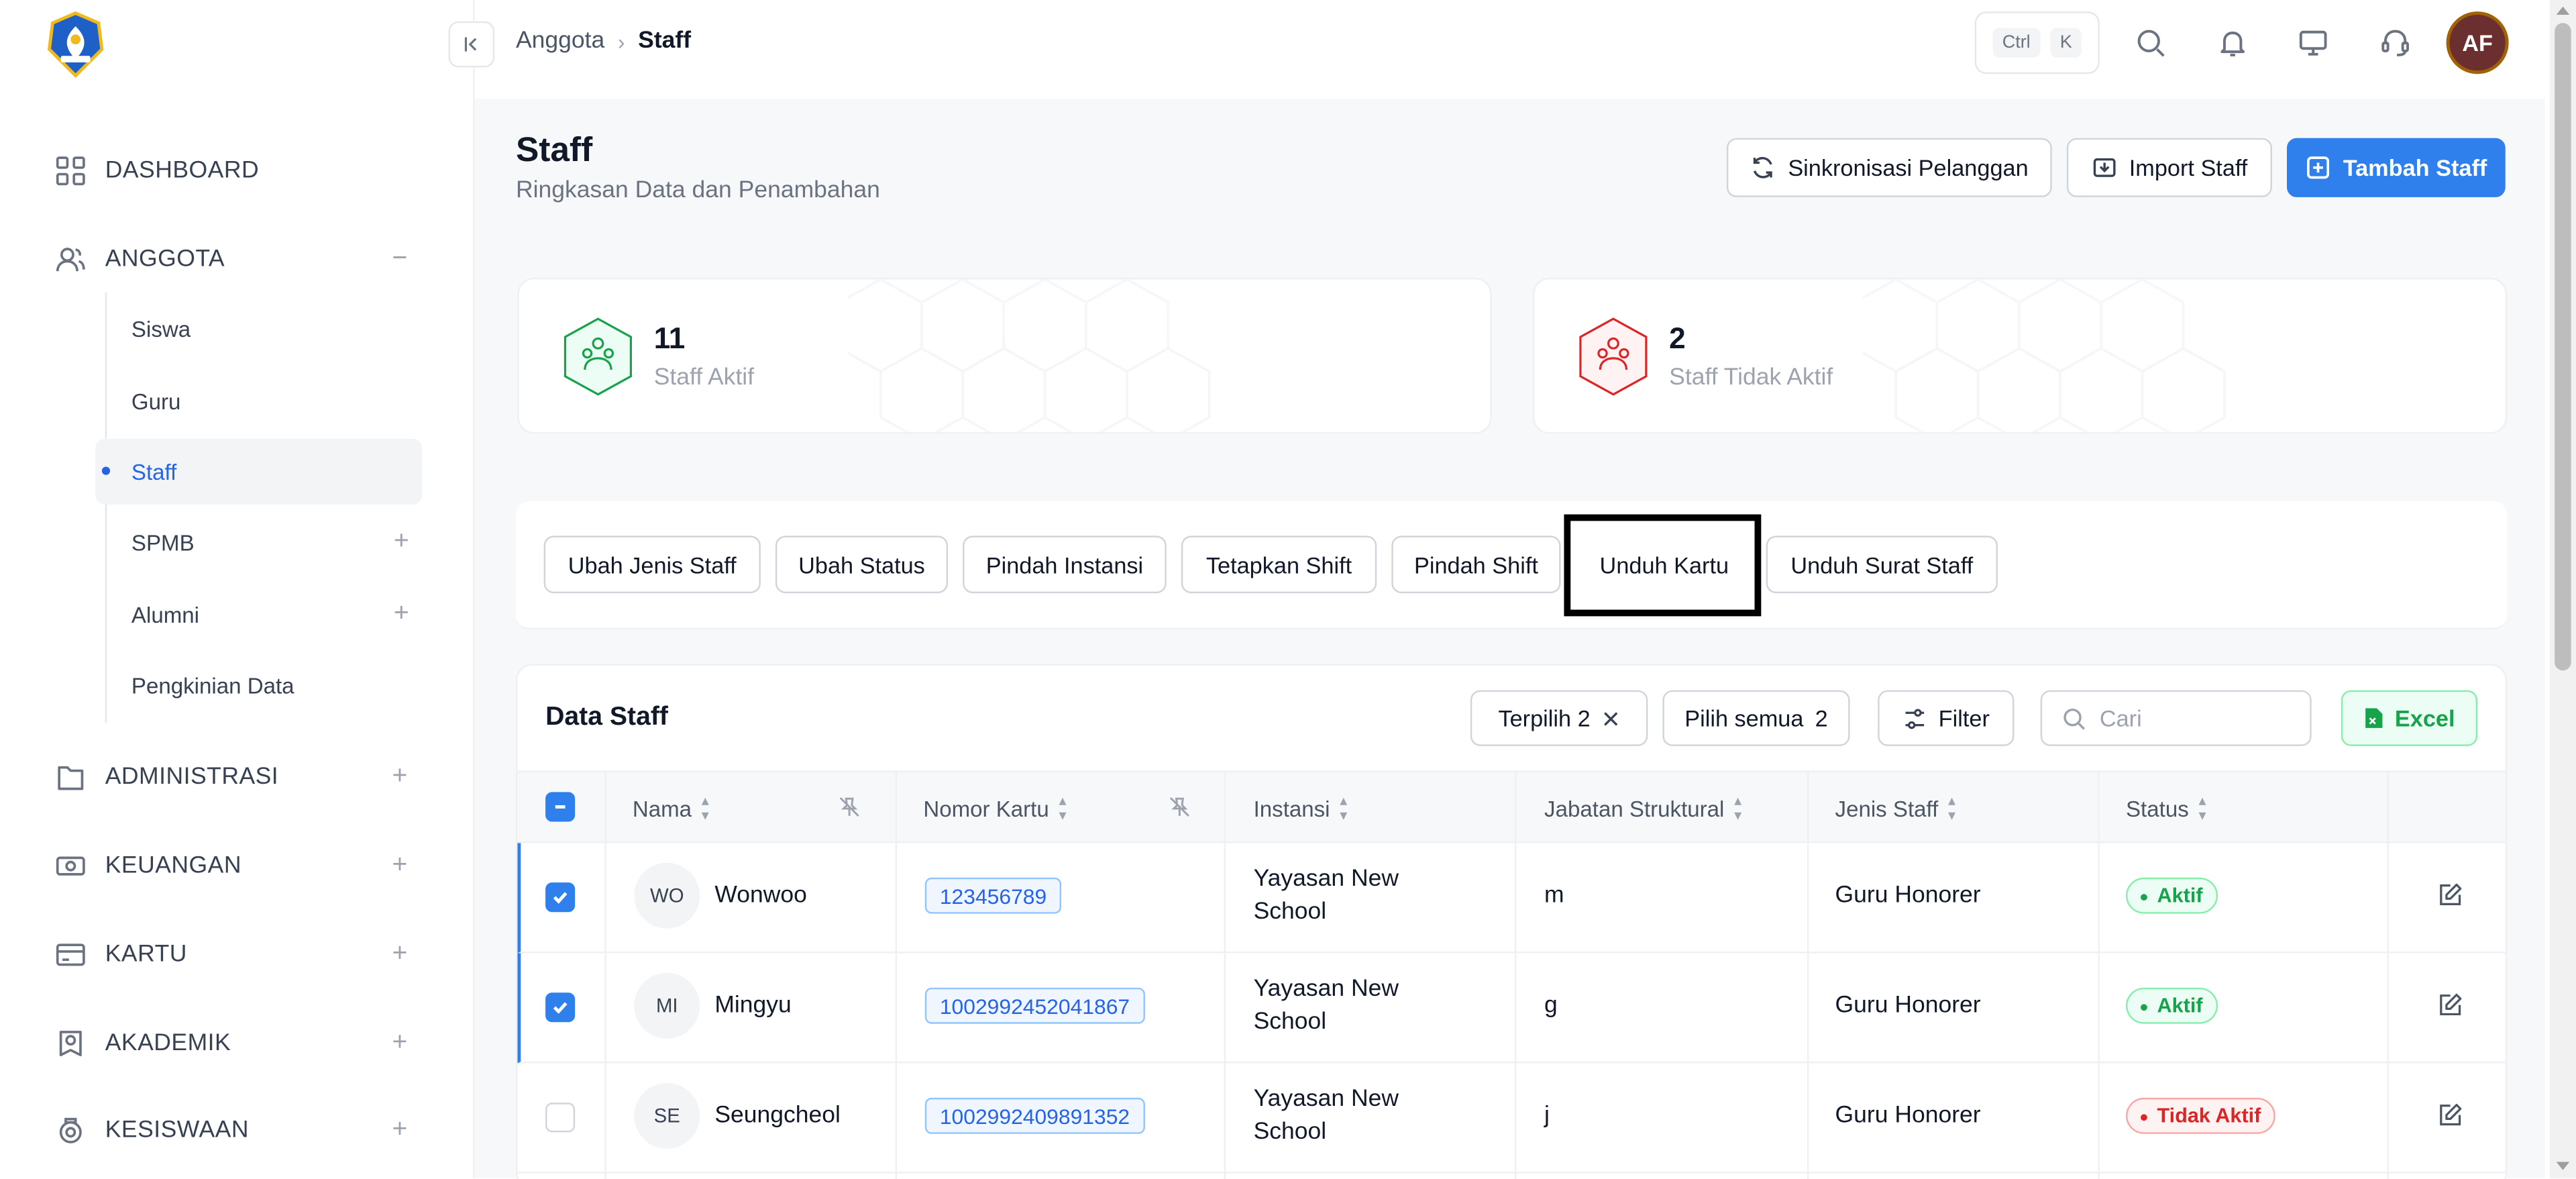  What do you see at coordinates (1611, 718) in the screenshot?
I see `close-icon` at bounding box center [1611, 718].